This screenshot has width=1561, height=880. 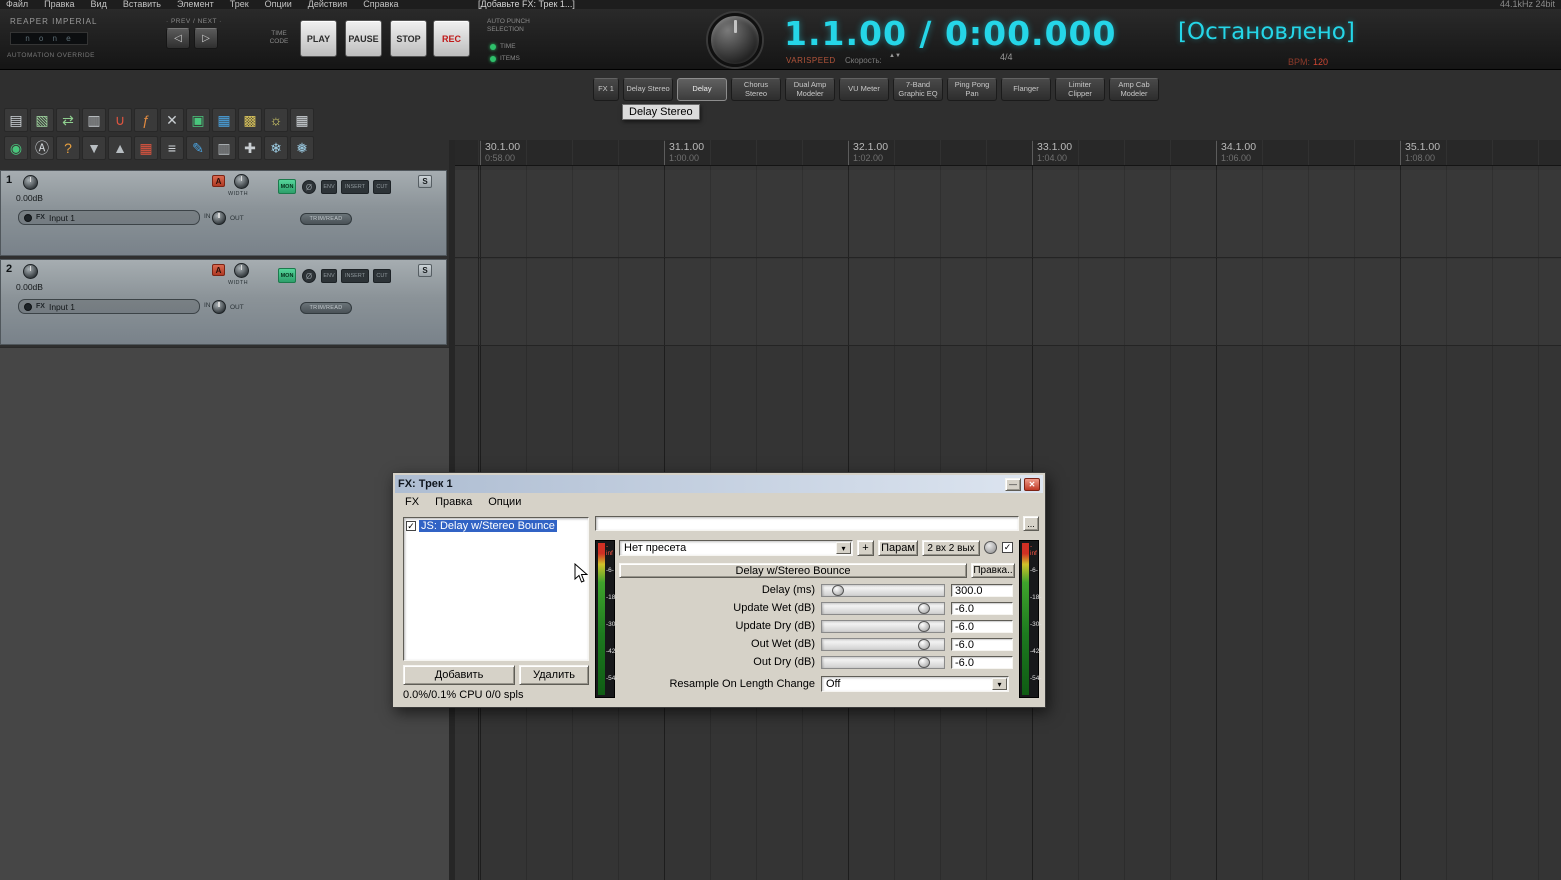 I want to click on playrate-knob, so click(x=735, y=40).